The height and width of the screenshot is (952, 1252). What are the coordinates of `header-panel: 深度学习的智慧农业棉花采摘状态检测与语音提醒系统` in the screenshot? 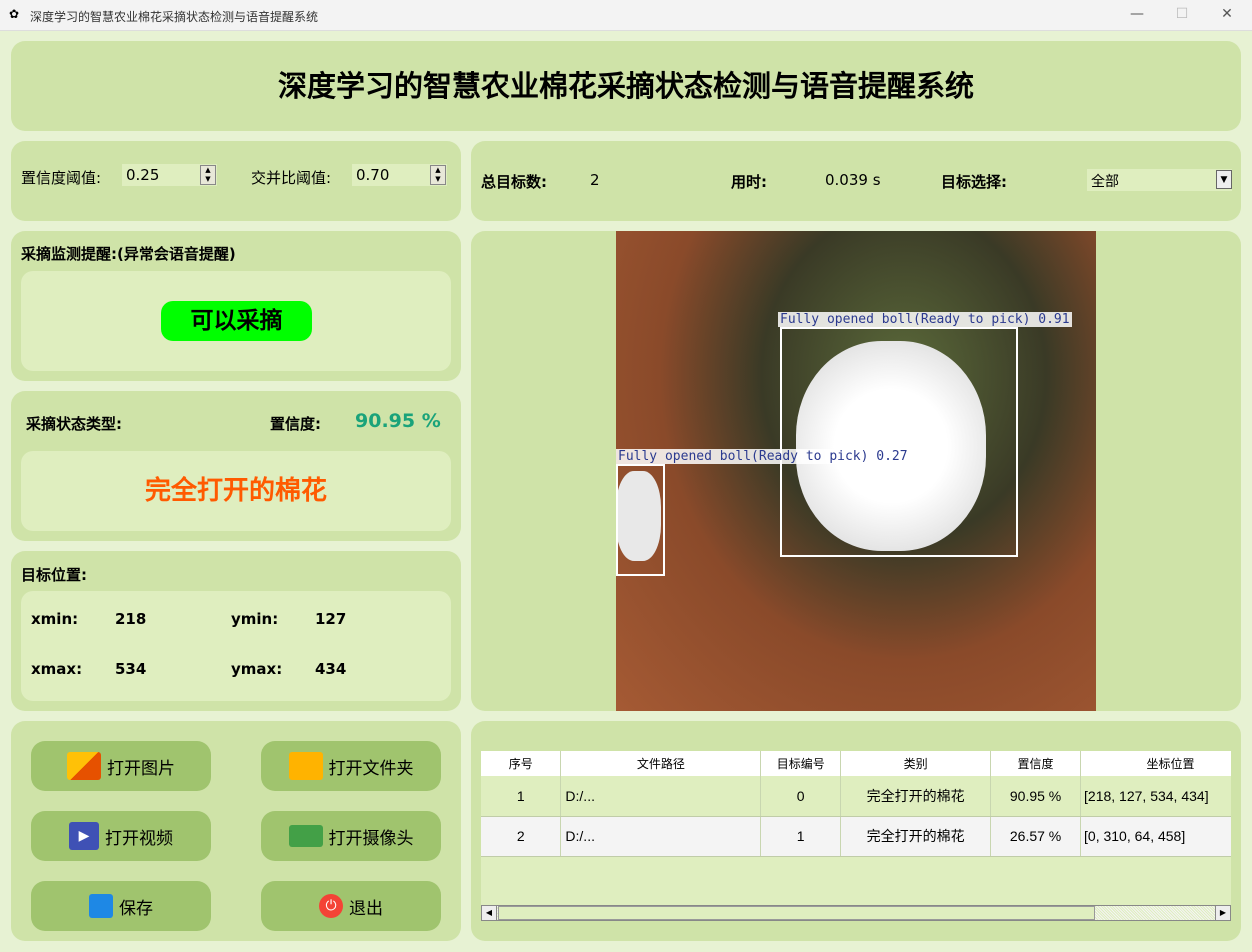 It's located at (626, 86).